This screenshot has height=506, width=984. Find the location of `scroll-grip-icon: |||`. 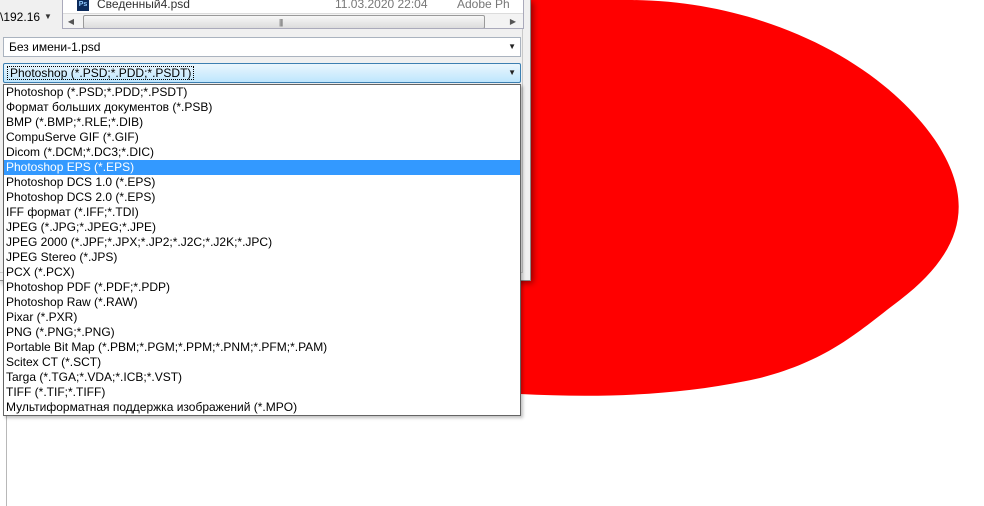

scroll-grip-icon: ||| is located at coordinates (281, 22).